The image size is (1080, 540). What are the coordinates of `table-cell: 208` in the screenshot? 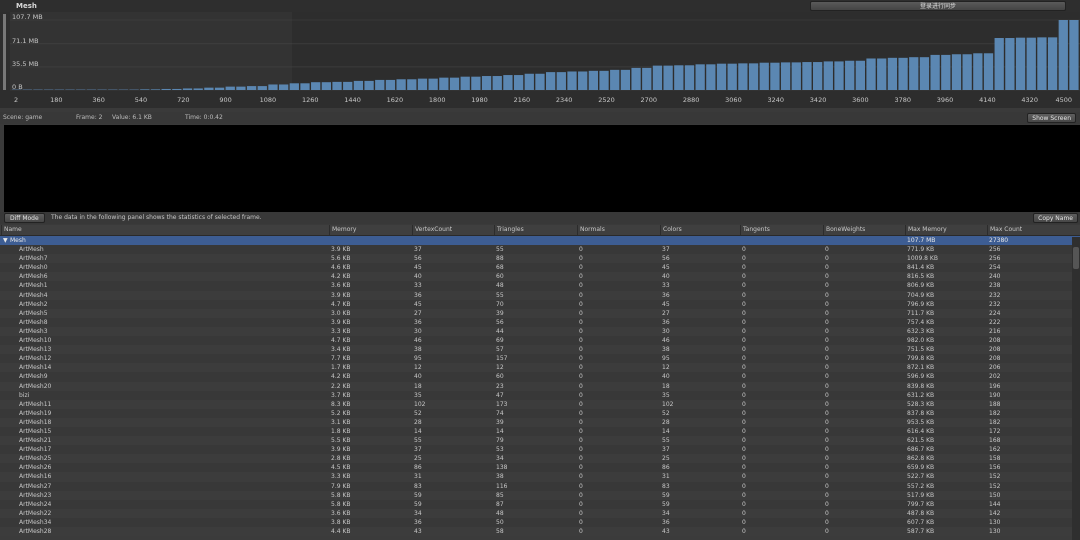 It's located at (995, 341).